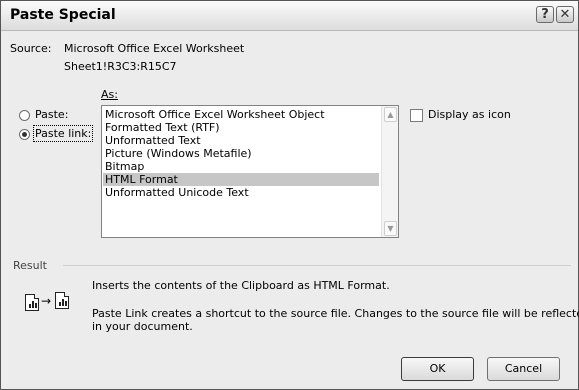 The image size is (579, 390). What do you see at coordinates (176, 192) in the screenshot?
I see `format-option: Unformatted Unicode Text` at bounding box center [176, 192].